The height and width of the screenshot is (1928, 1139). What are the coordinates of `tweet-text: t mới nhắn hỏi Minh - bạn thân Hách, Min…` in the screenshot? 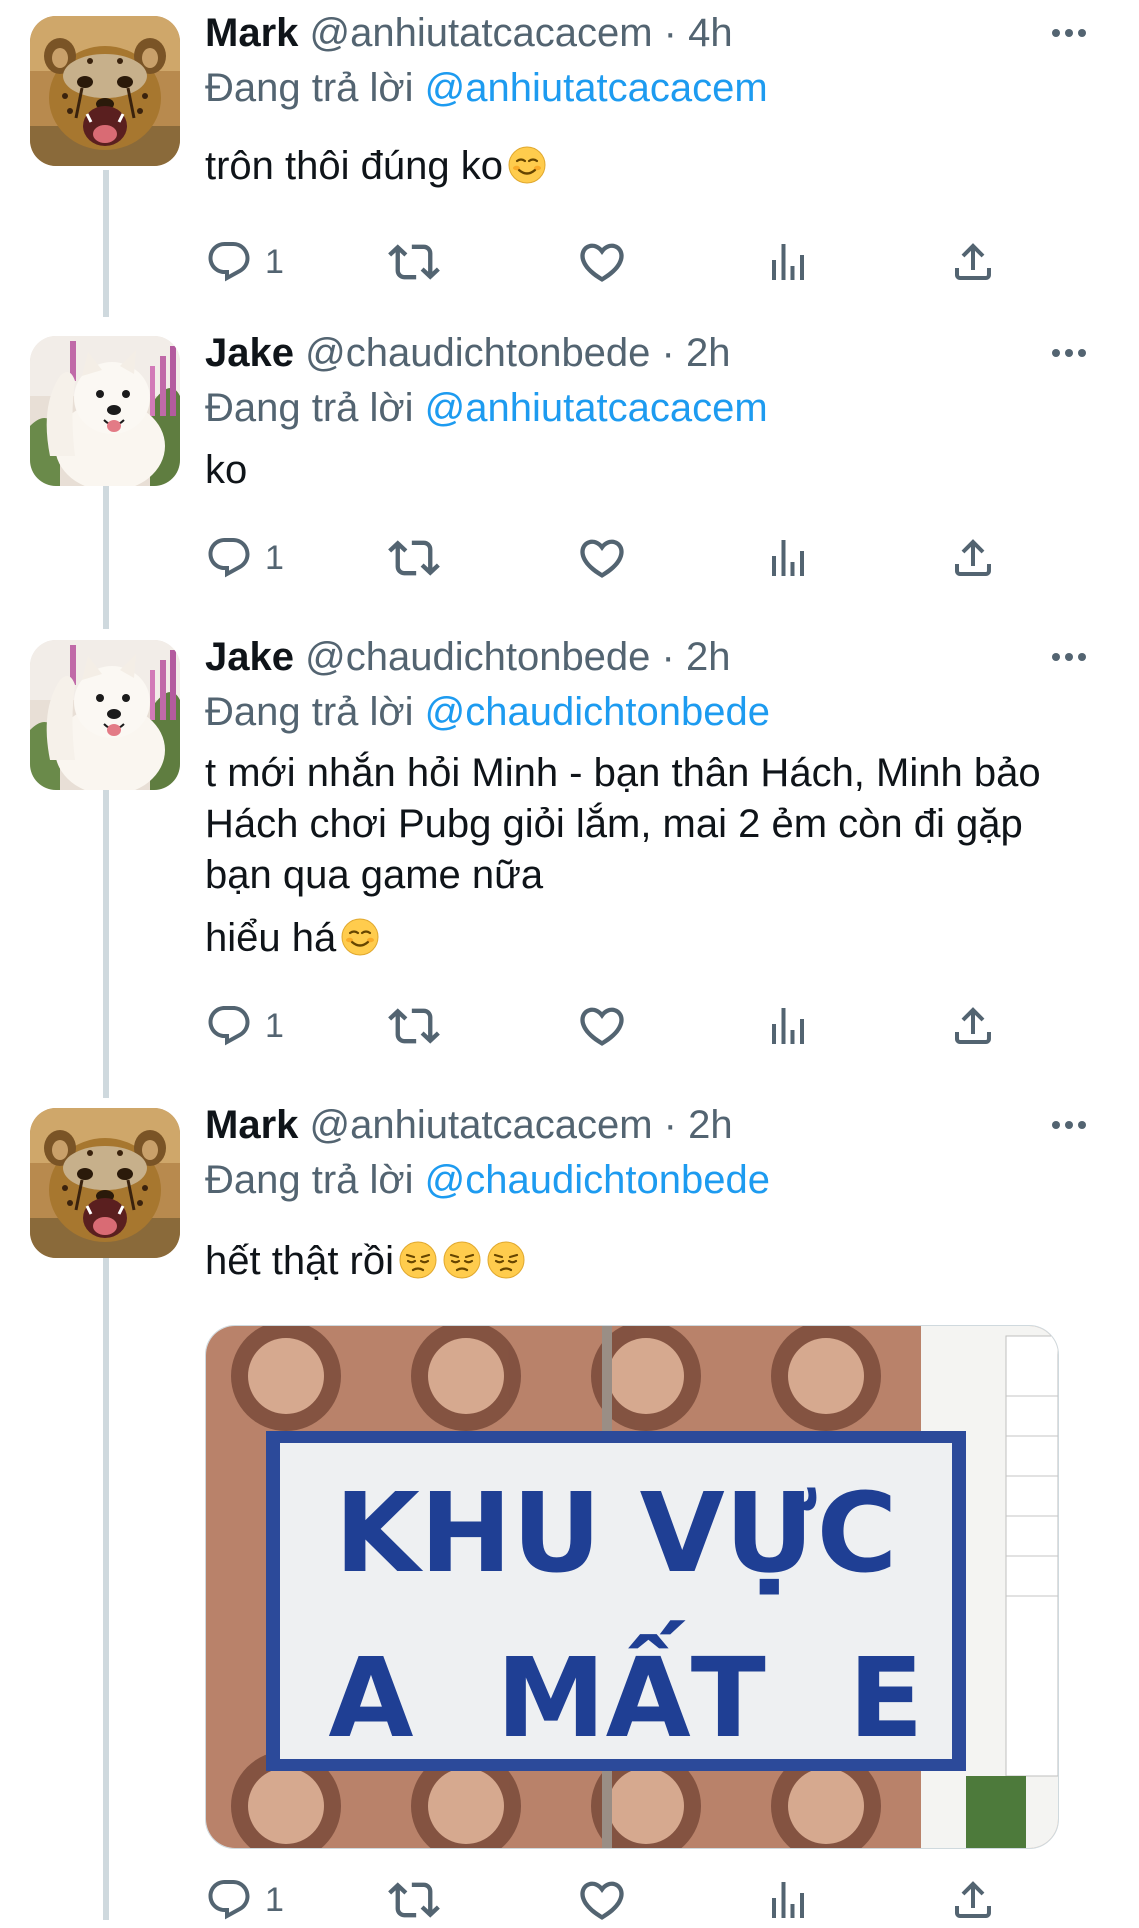 It's located at (645, 856).